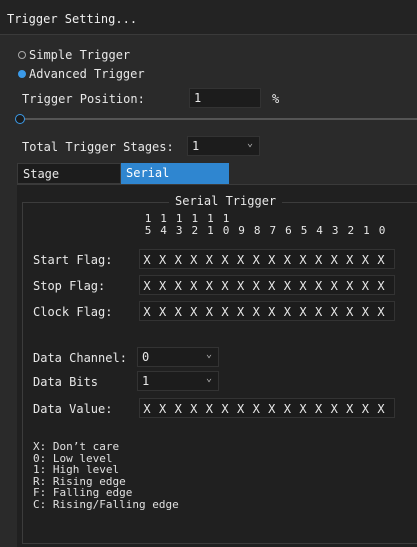 This screenshot has height=547, width=417. I want to click on tab-serial-trigger: Serial Trigger, so click(175, 182).